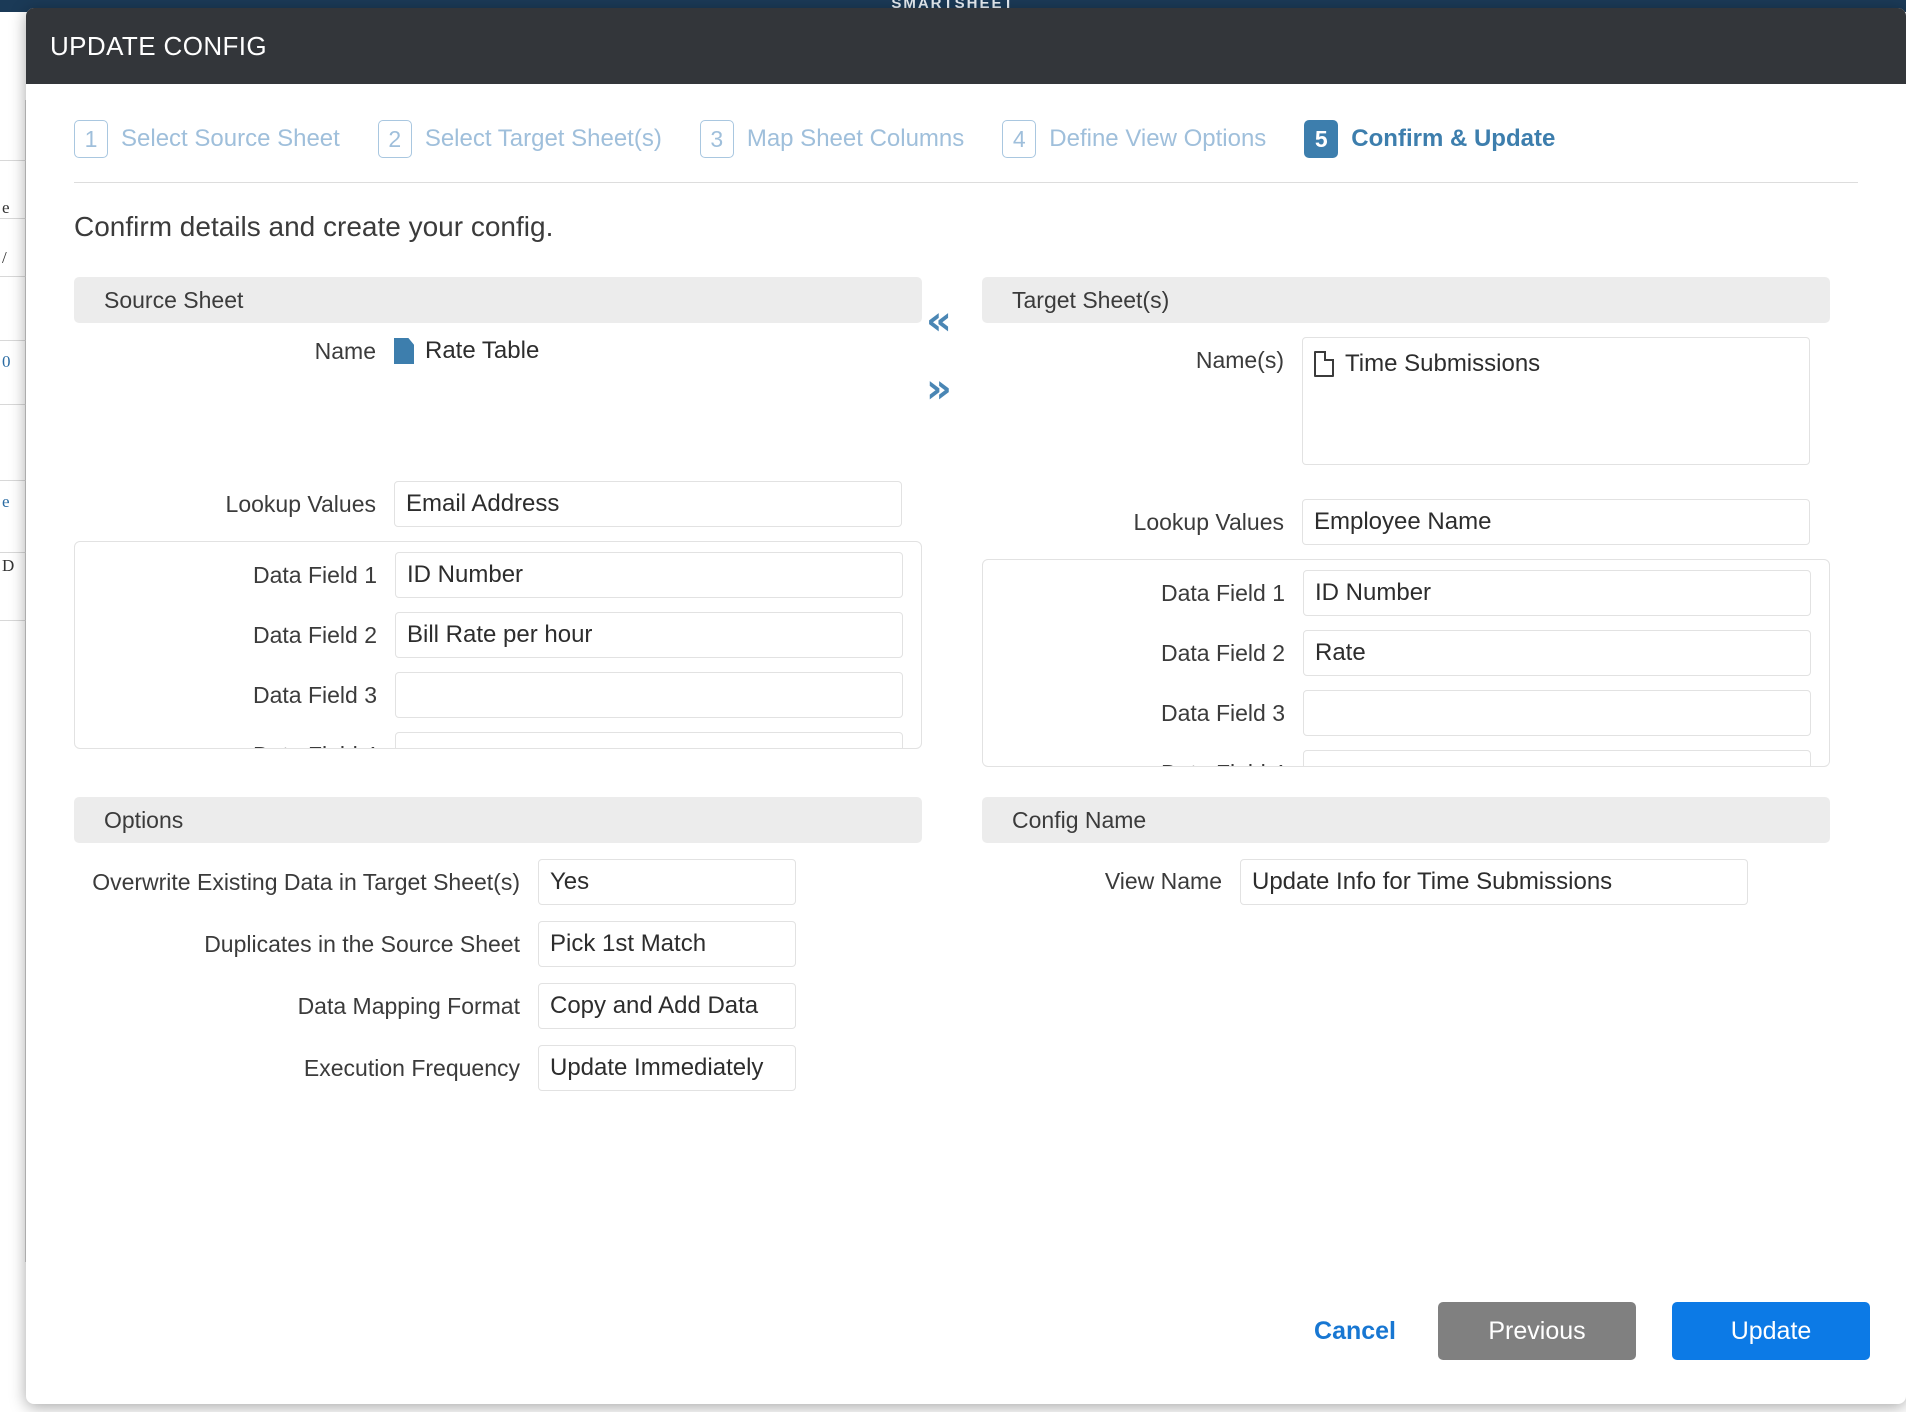  I want to click on target-data-field-3-label: Data Field 3, so click(1222, 712).